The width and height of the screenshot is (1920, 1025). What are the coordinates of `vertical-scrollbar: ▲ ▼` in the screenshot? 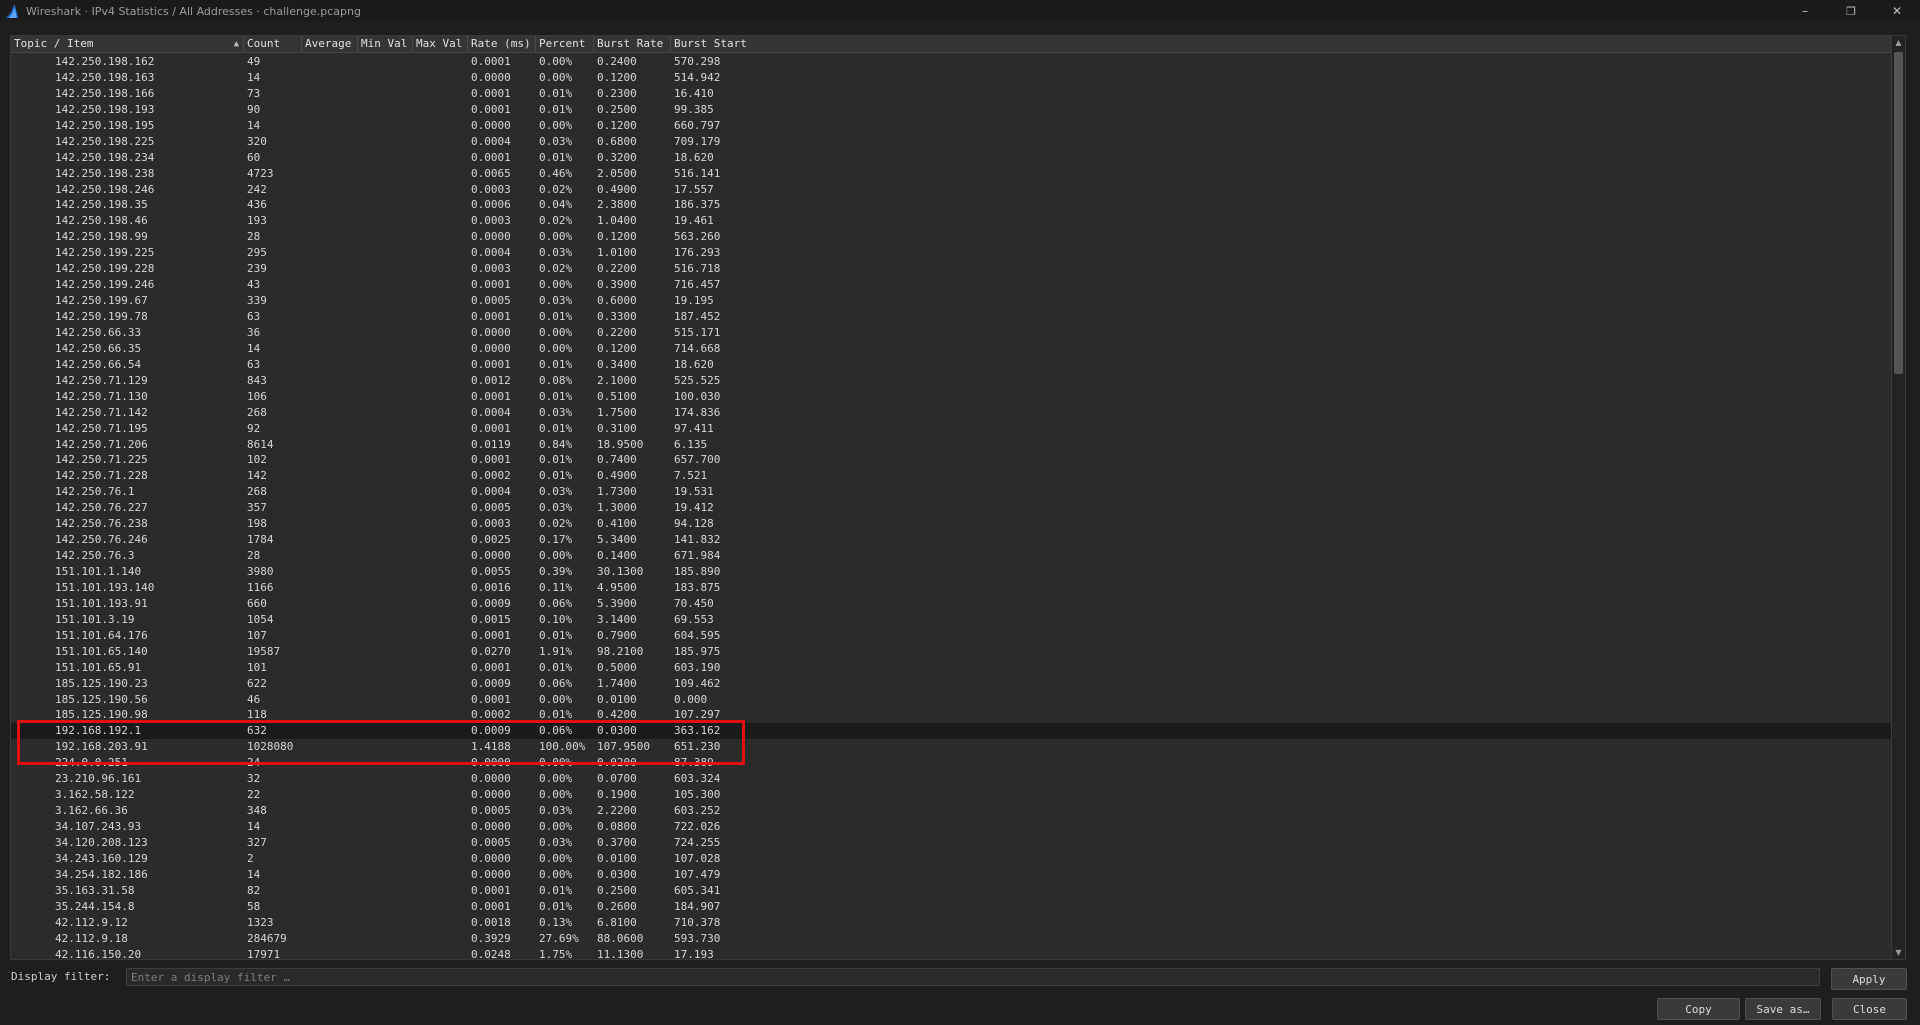 It's located at (1898, 497).